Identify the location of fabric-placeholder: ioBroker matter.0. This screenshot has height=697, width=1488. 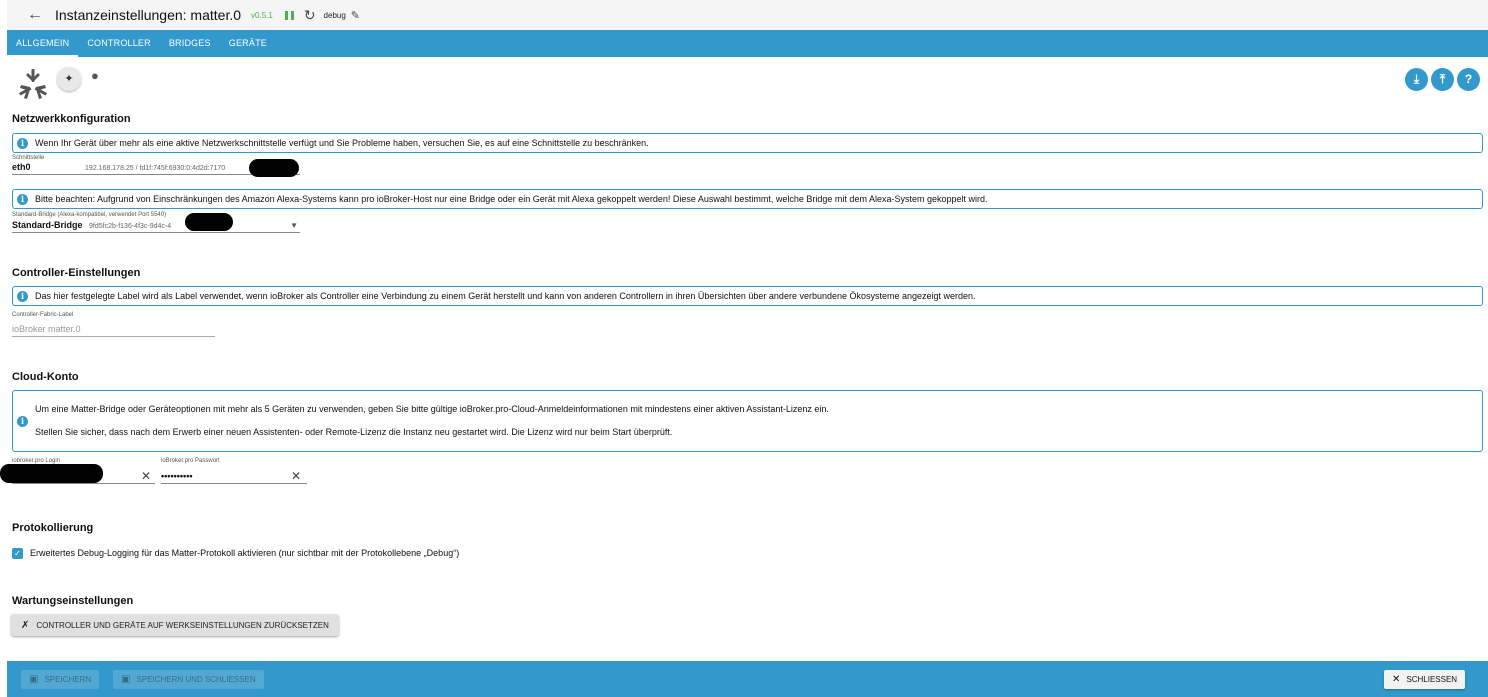
(46, 329).